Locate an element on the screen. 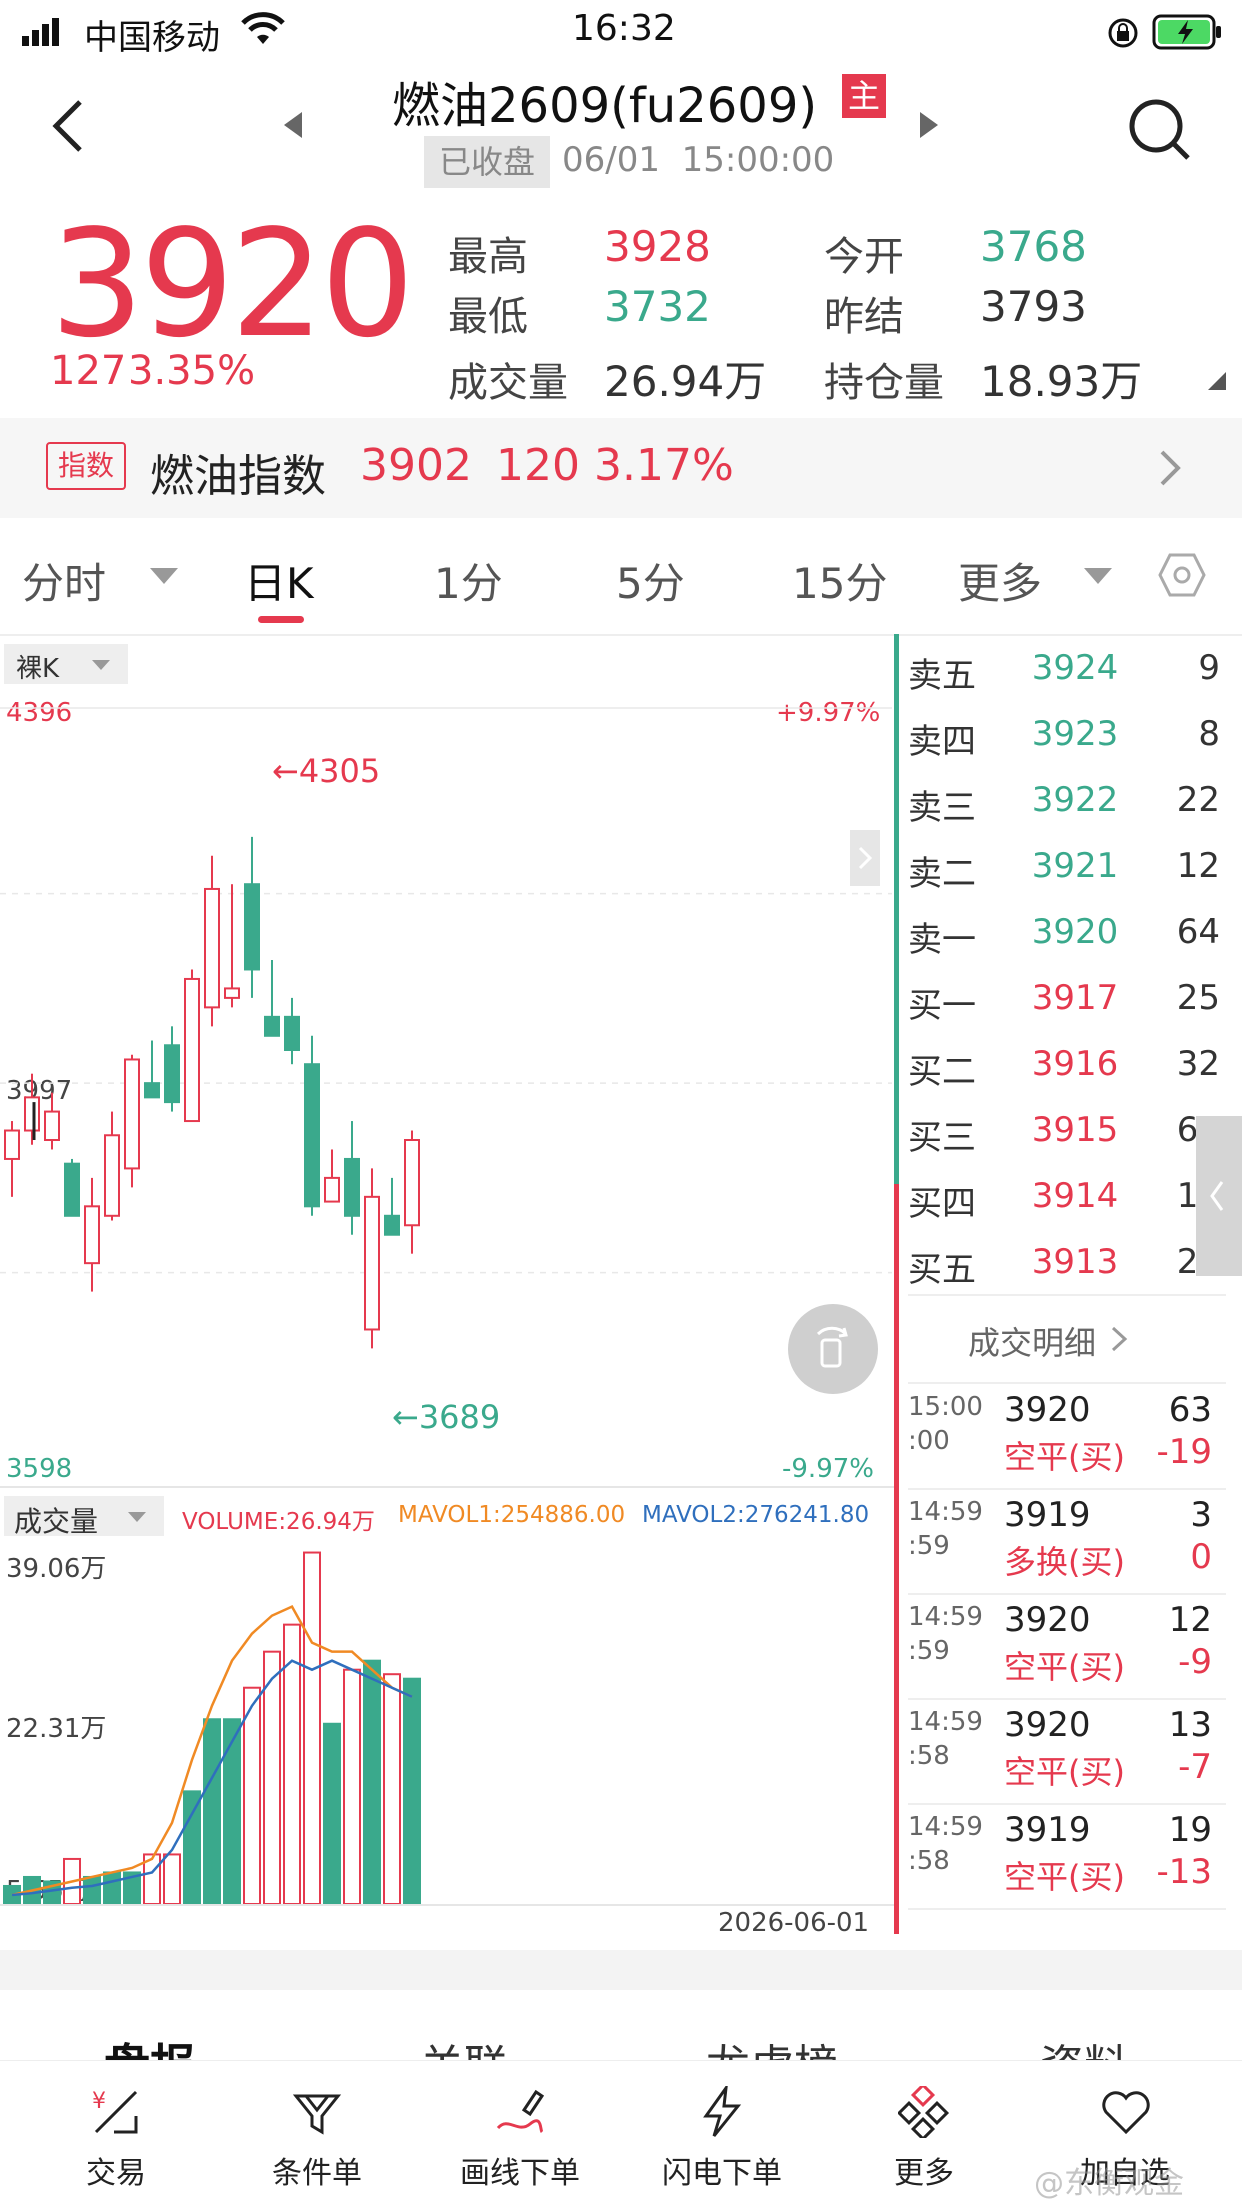  volume-label: 成交量 is located at coordinates (508, 383).